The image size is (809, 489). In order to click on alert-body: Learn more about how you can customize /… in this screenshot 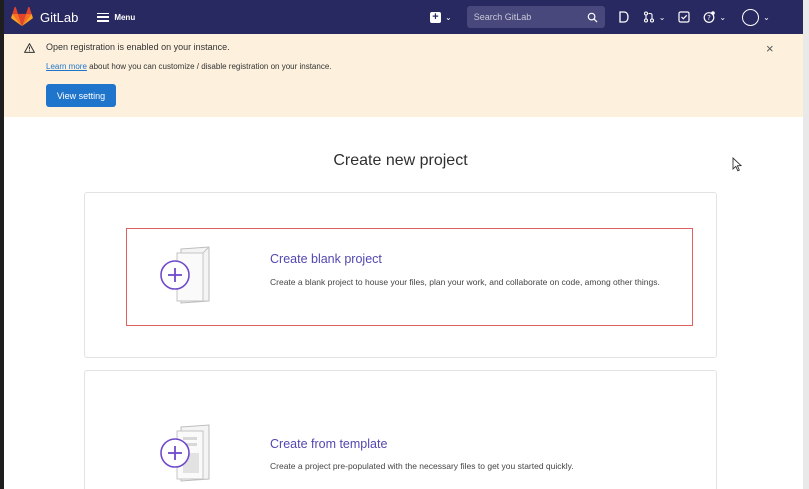, I will do `click(189, 66)`.